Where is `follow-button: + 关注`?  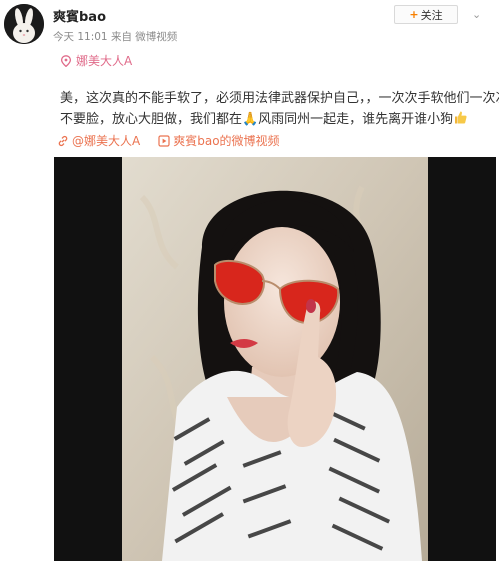
follow-button: + 关注 is located at coordinates (426, 14).